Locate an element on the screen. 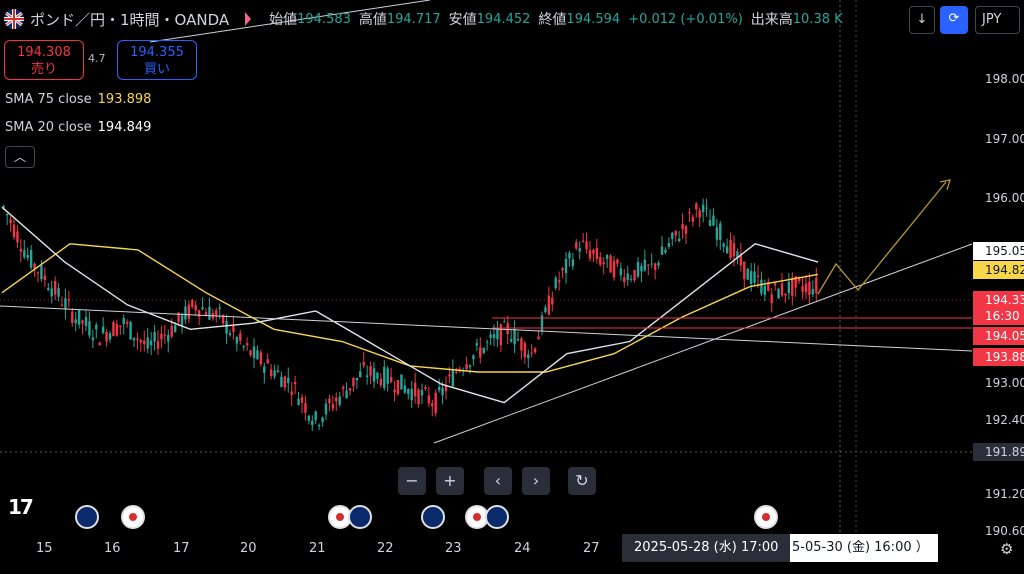 The image size is (1024, 574). currency-selector: JPY is located at coordinates (997, 20).